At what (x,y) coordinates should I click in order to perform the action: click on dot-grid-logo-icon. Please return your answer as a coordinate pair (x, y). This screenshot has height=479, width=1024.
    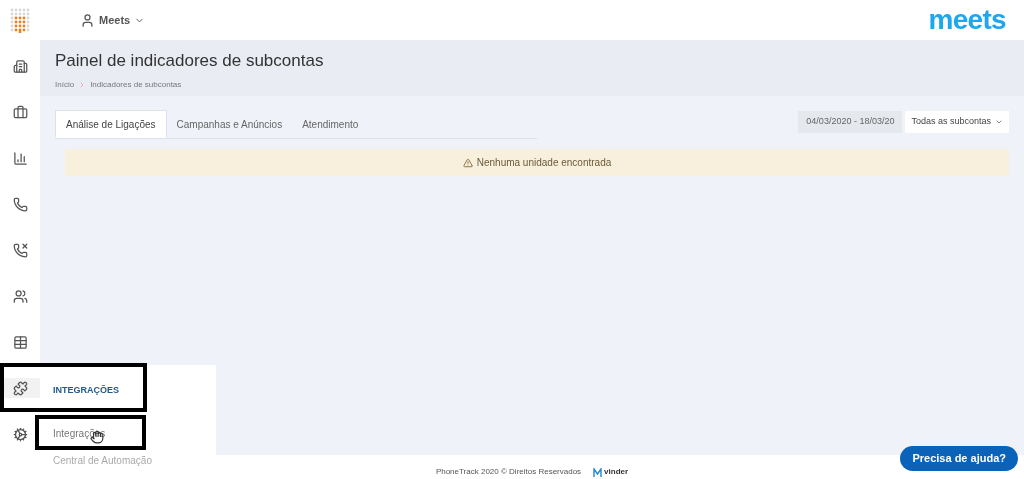
    Looking at the image, I should click on (20, 20).